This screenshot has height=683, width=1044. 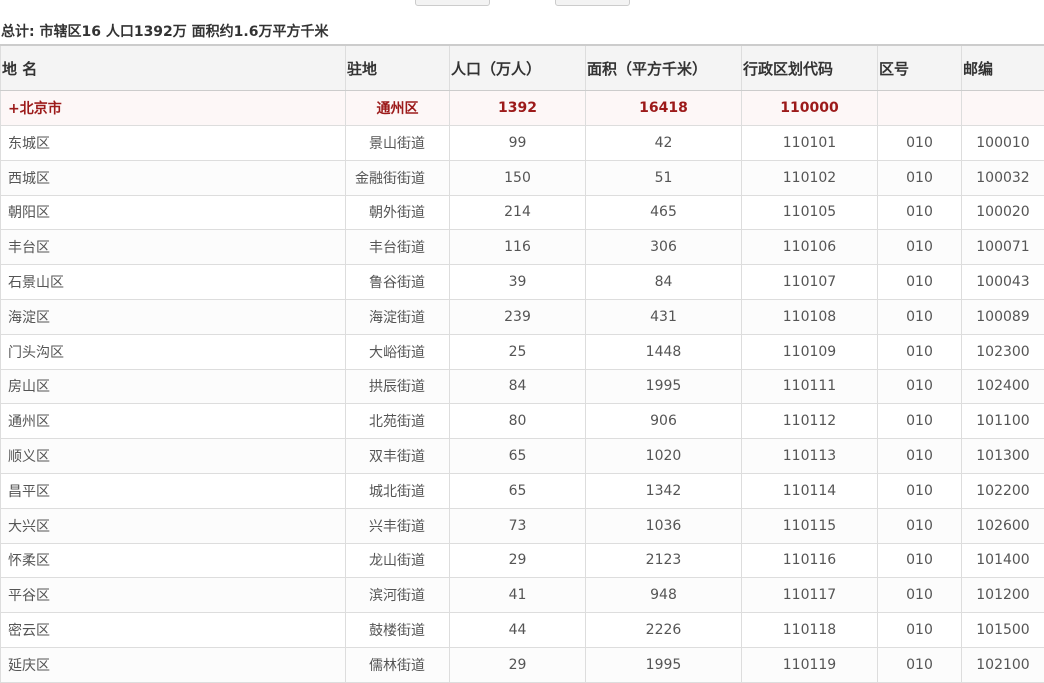 I want to click on district-postcode: 101200, so click(x=1003, y=595).